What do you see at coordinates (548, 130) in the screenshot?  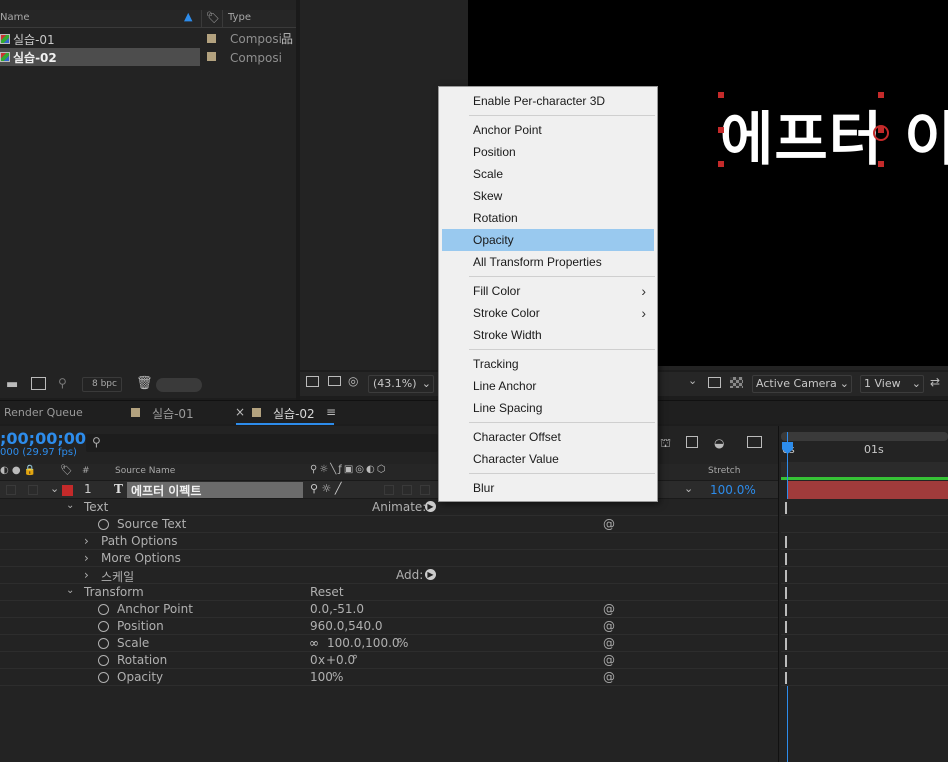 I see `menu-item-anchor-point: Anchor Point` at bounding box center [548, 130].